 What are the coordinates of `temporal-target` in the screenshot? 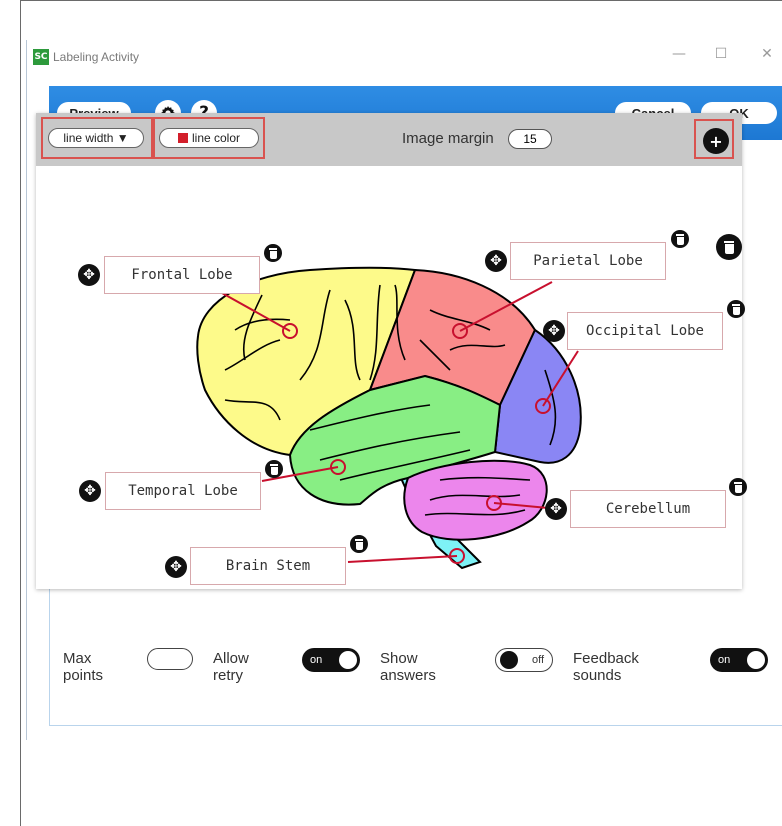 It's located at (338, 467).